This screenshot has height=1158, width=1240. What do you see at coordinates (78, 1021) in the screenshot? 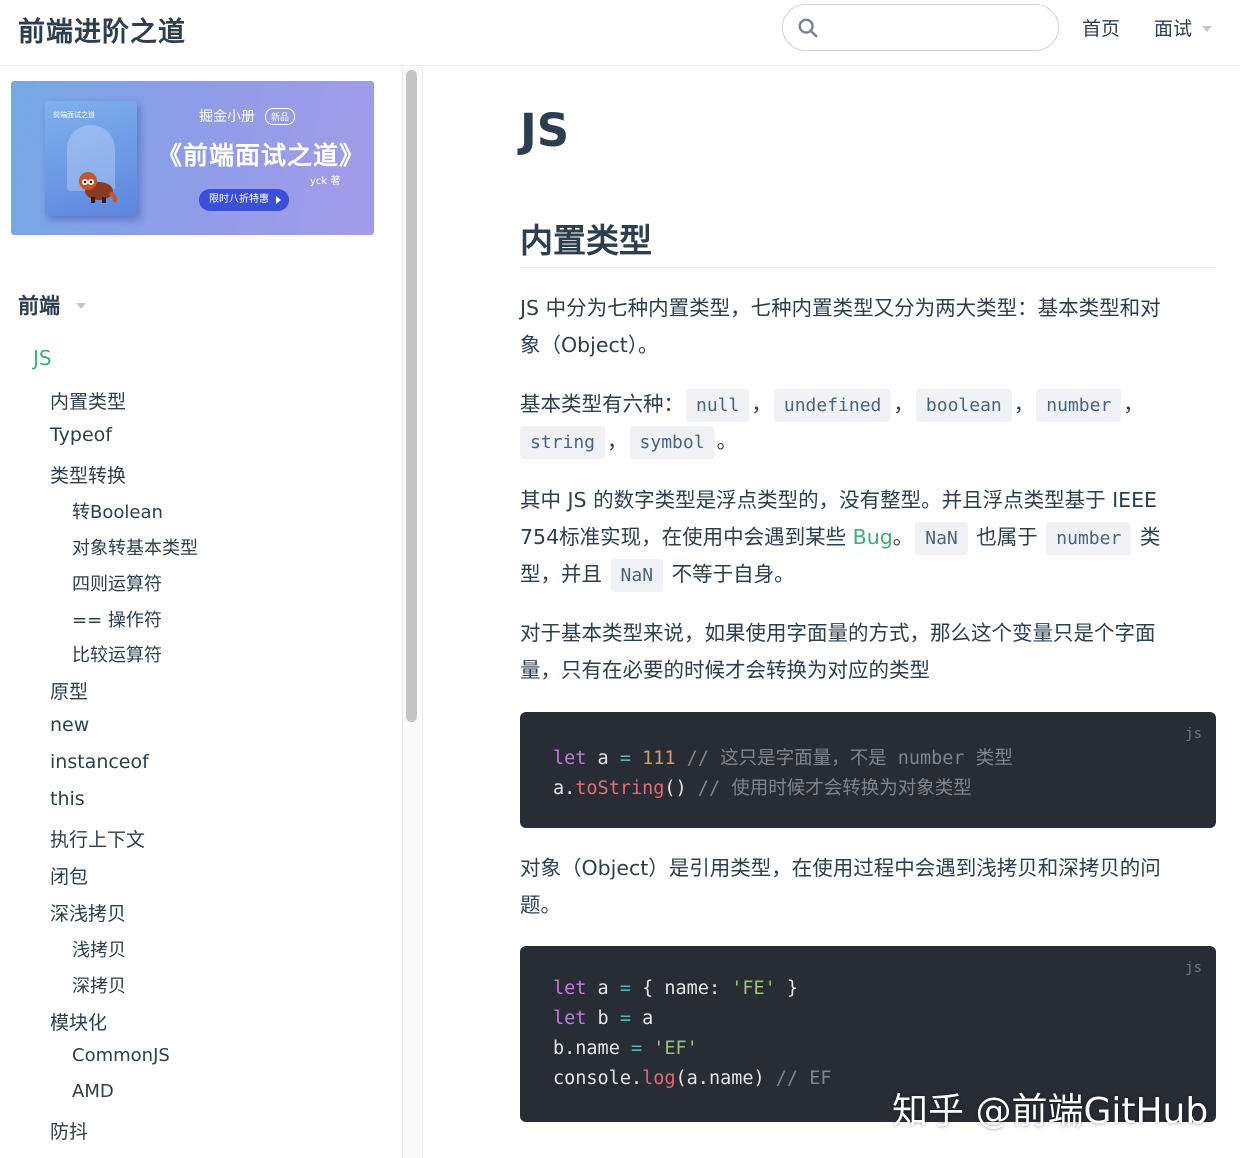
I see `sidebar-item-modules: 模块化` at bounding box center [78, 1021].